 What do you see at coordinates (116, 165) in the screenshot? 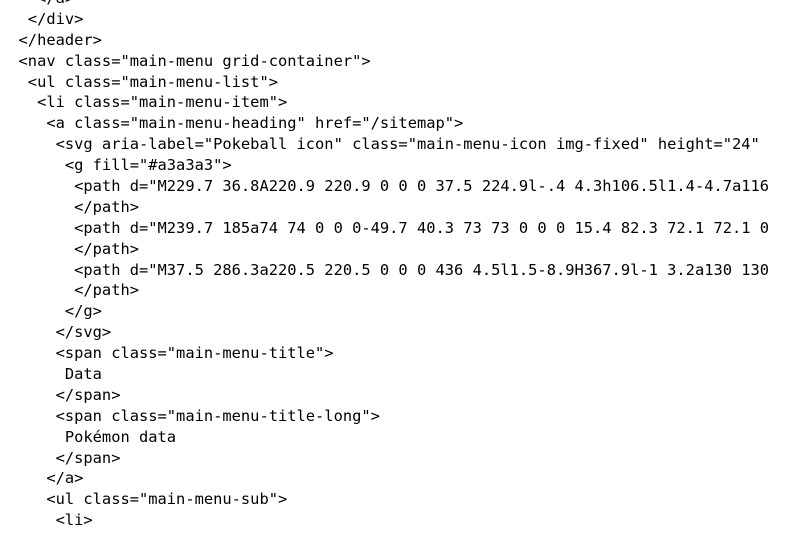
I see `source-line-g-open: <g fill="#a3a3a3">` at bounding box center [116, 165].